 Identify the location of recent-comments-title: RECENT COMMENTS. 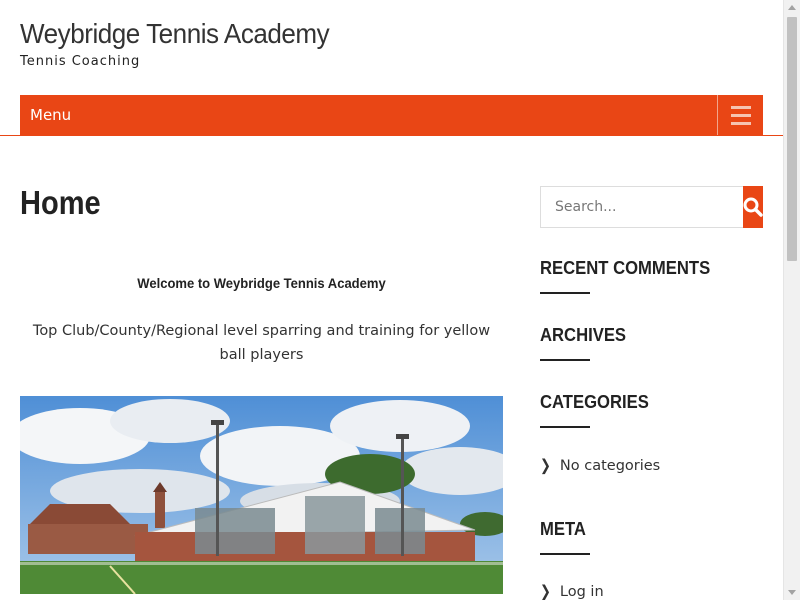
(625, 267).